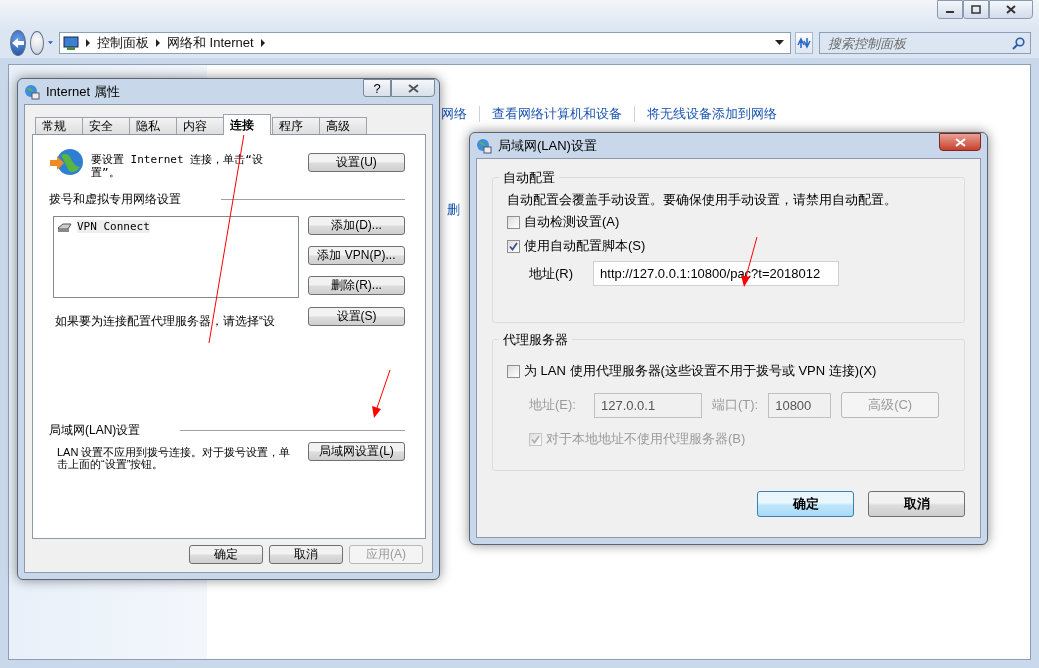 This screenshot has width=1039, height=668. Describe the element at coordinates (381, 393) in the screenshot. I see `annotation-arrow` at that location.